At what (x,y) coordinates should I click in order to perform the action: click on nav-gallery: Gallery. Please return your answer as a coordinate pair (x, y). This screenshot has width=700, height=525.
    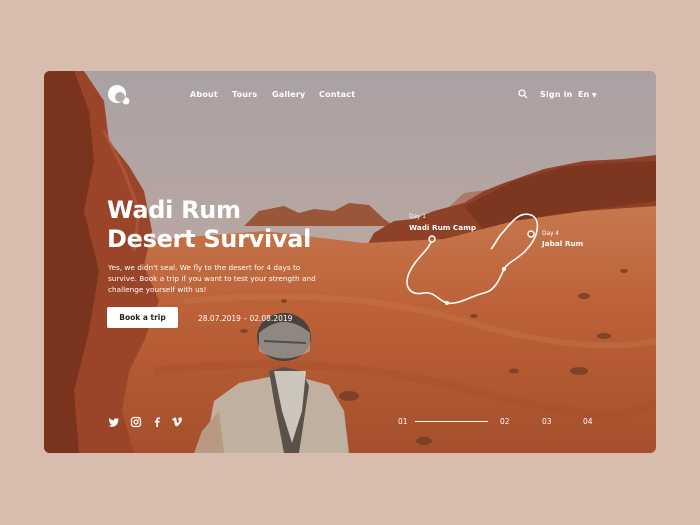
    Looking at the image, I should click on (288, 94).